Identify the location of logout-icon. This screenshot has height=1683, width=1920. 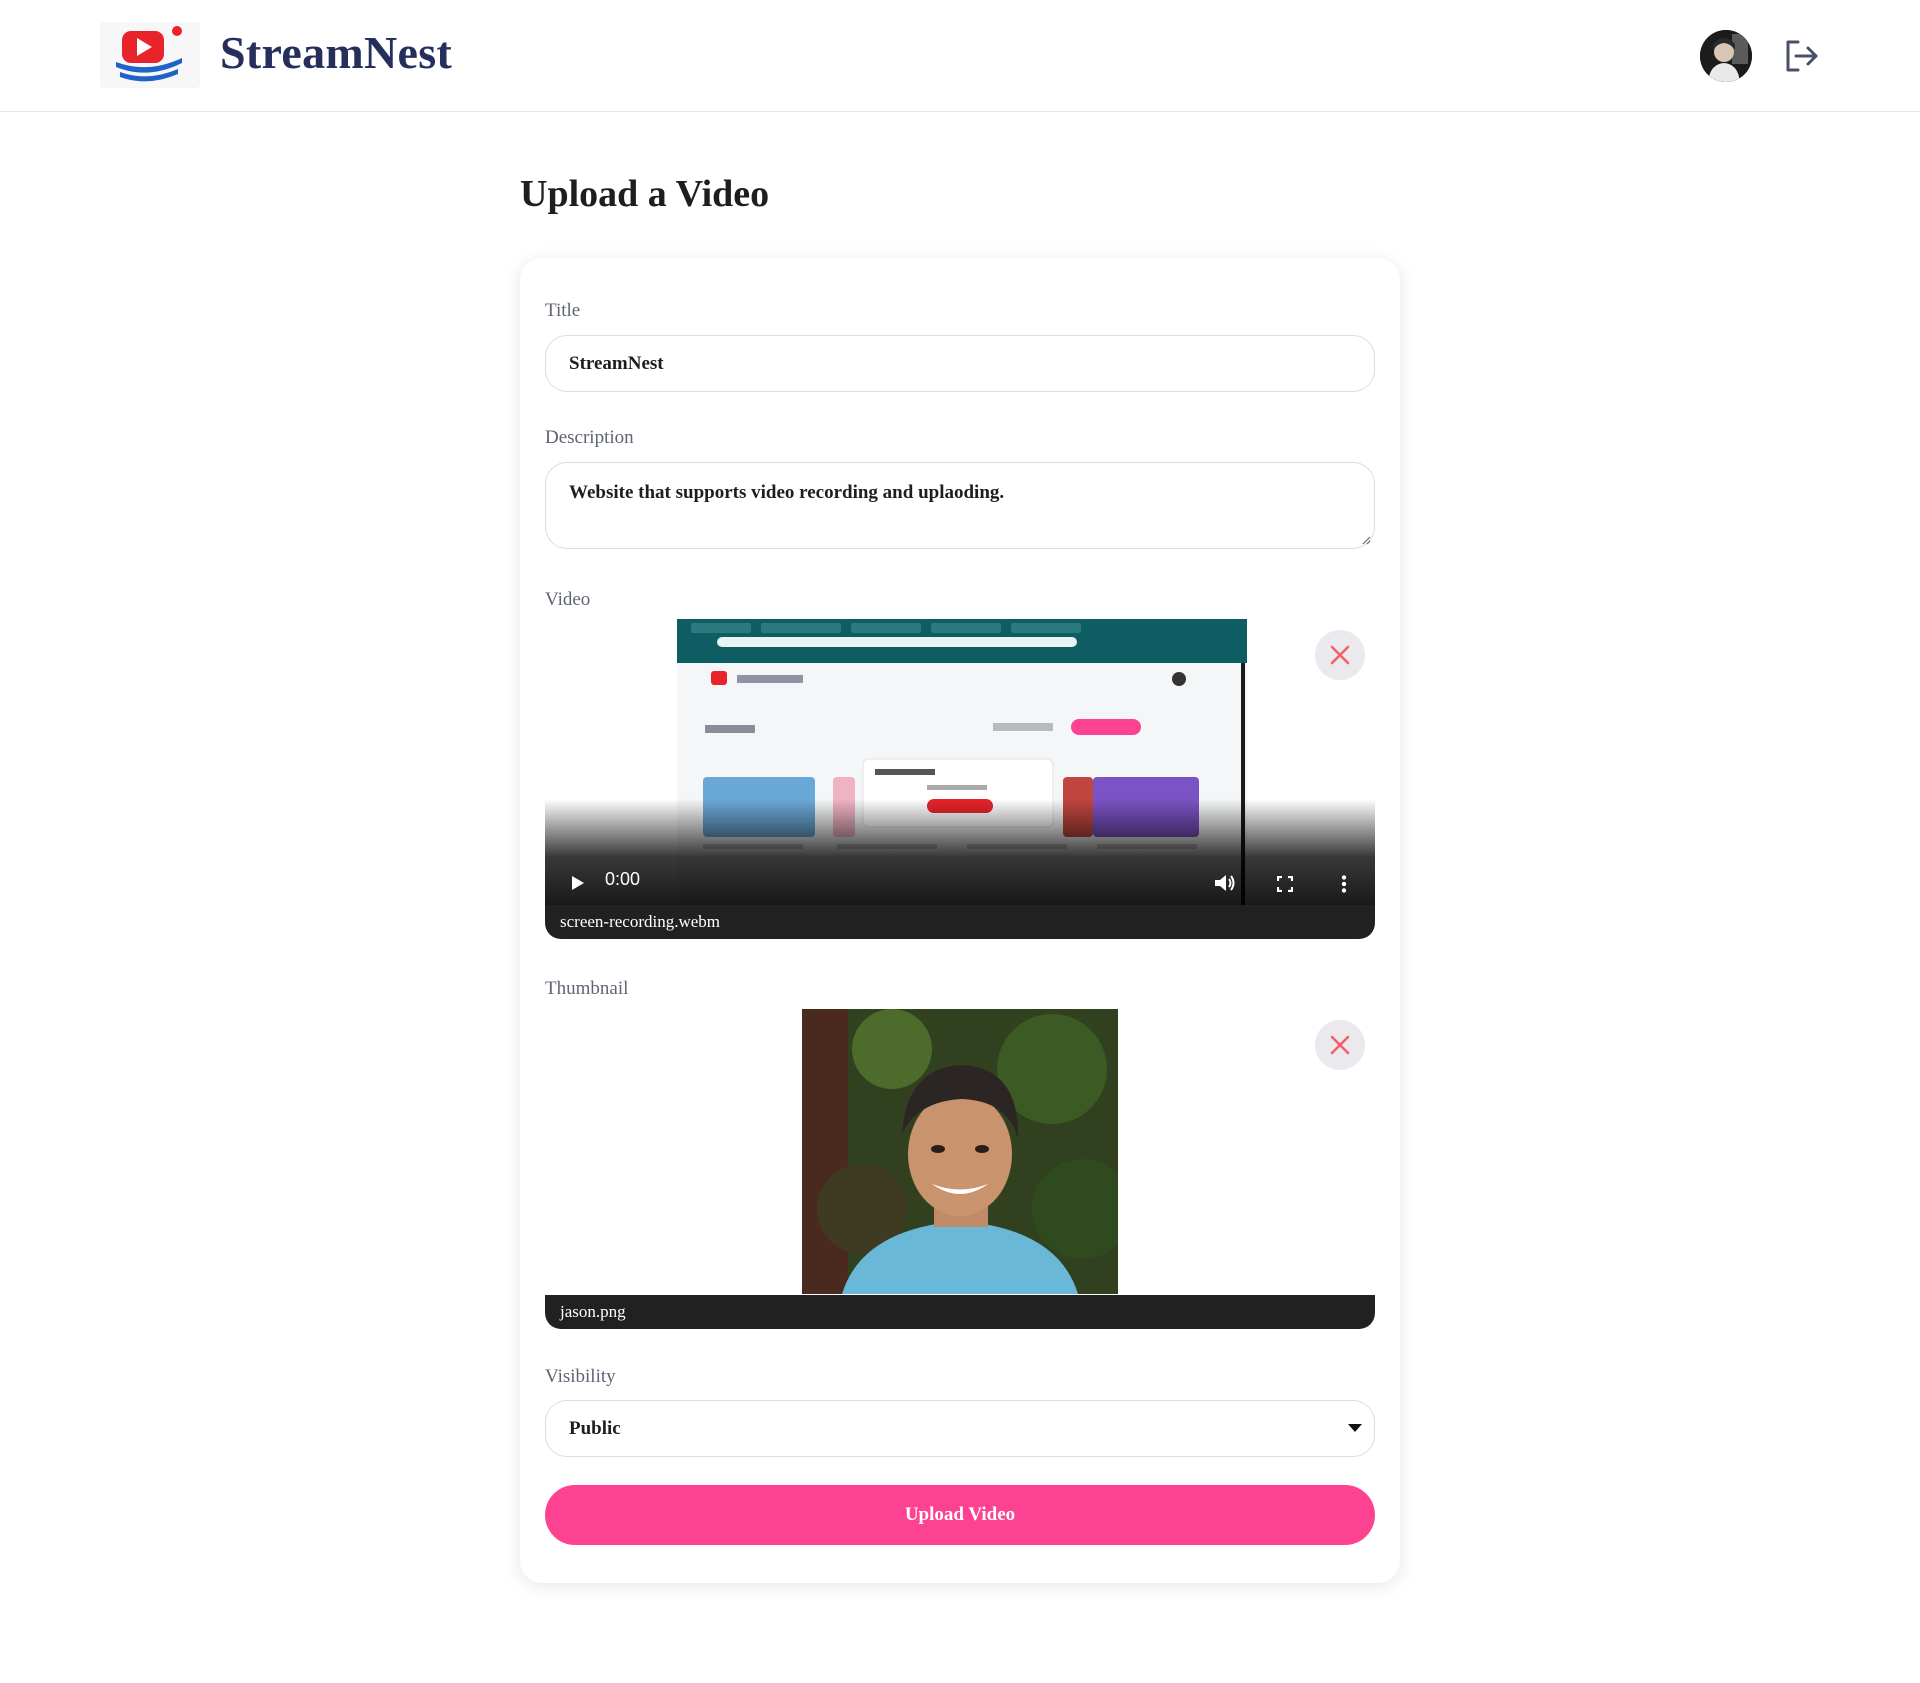
(1802, 56).